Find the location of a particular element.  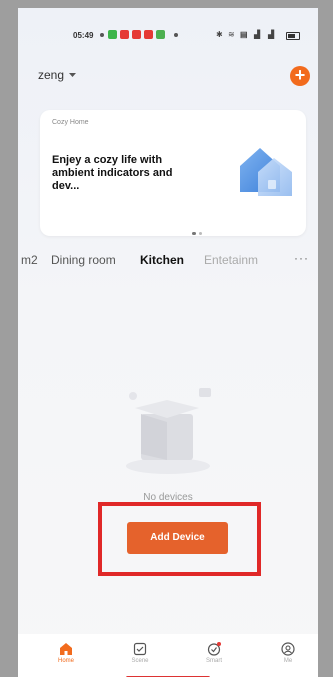

nav-home: Home is located at coordinates (66, 649).